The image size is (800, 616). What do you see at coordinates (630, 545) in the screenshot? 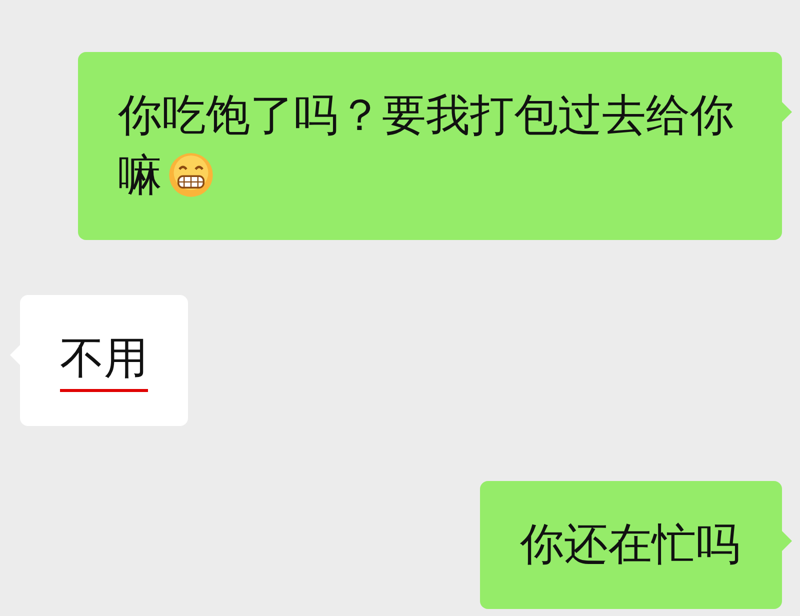
I see `message-text: 你还在忙吗` at bounding box center [630, 545].